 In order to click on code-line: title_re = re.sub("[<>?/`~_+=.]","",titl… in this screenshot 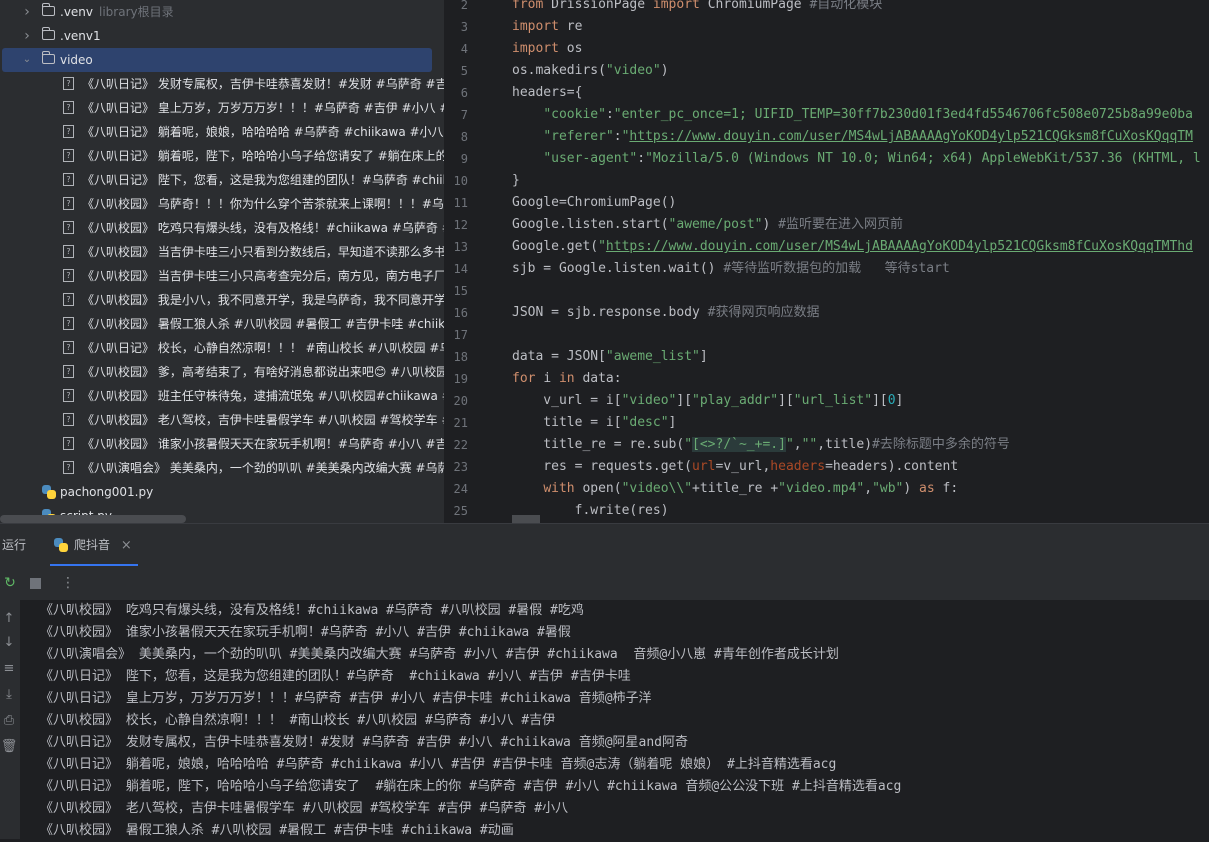, I will do `click(761, 445)`.